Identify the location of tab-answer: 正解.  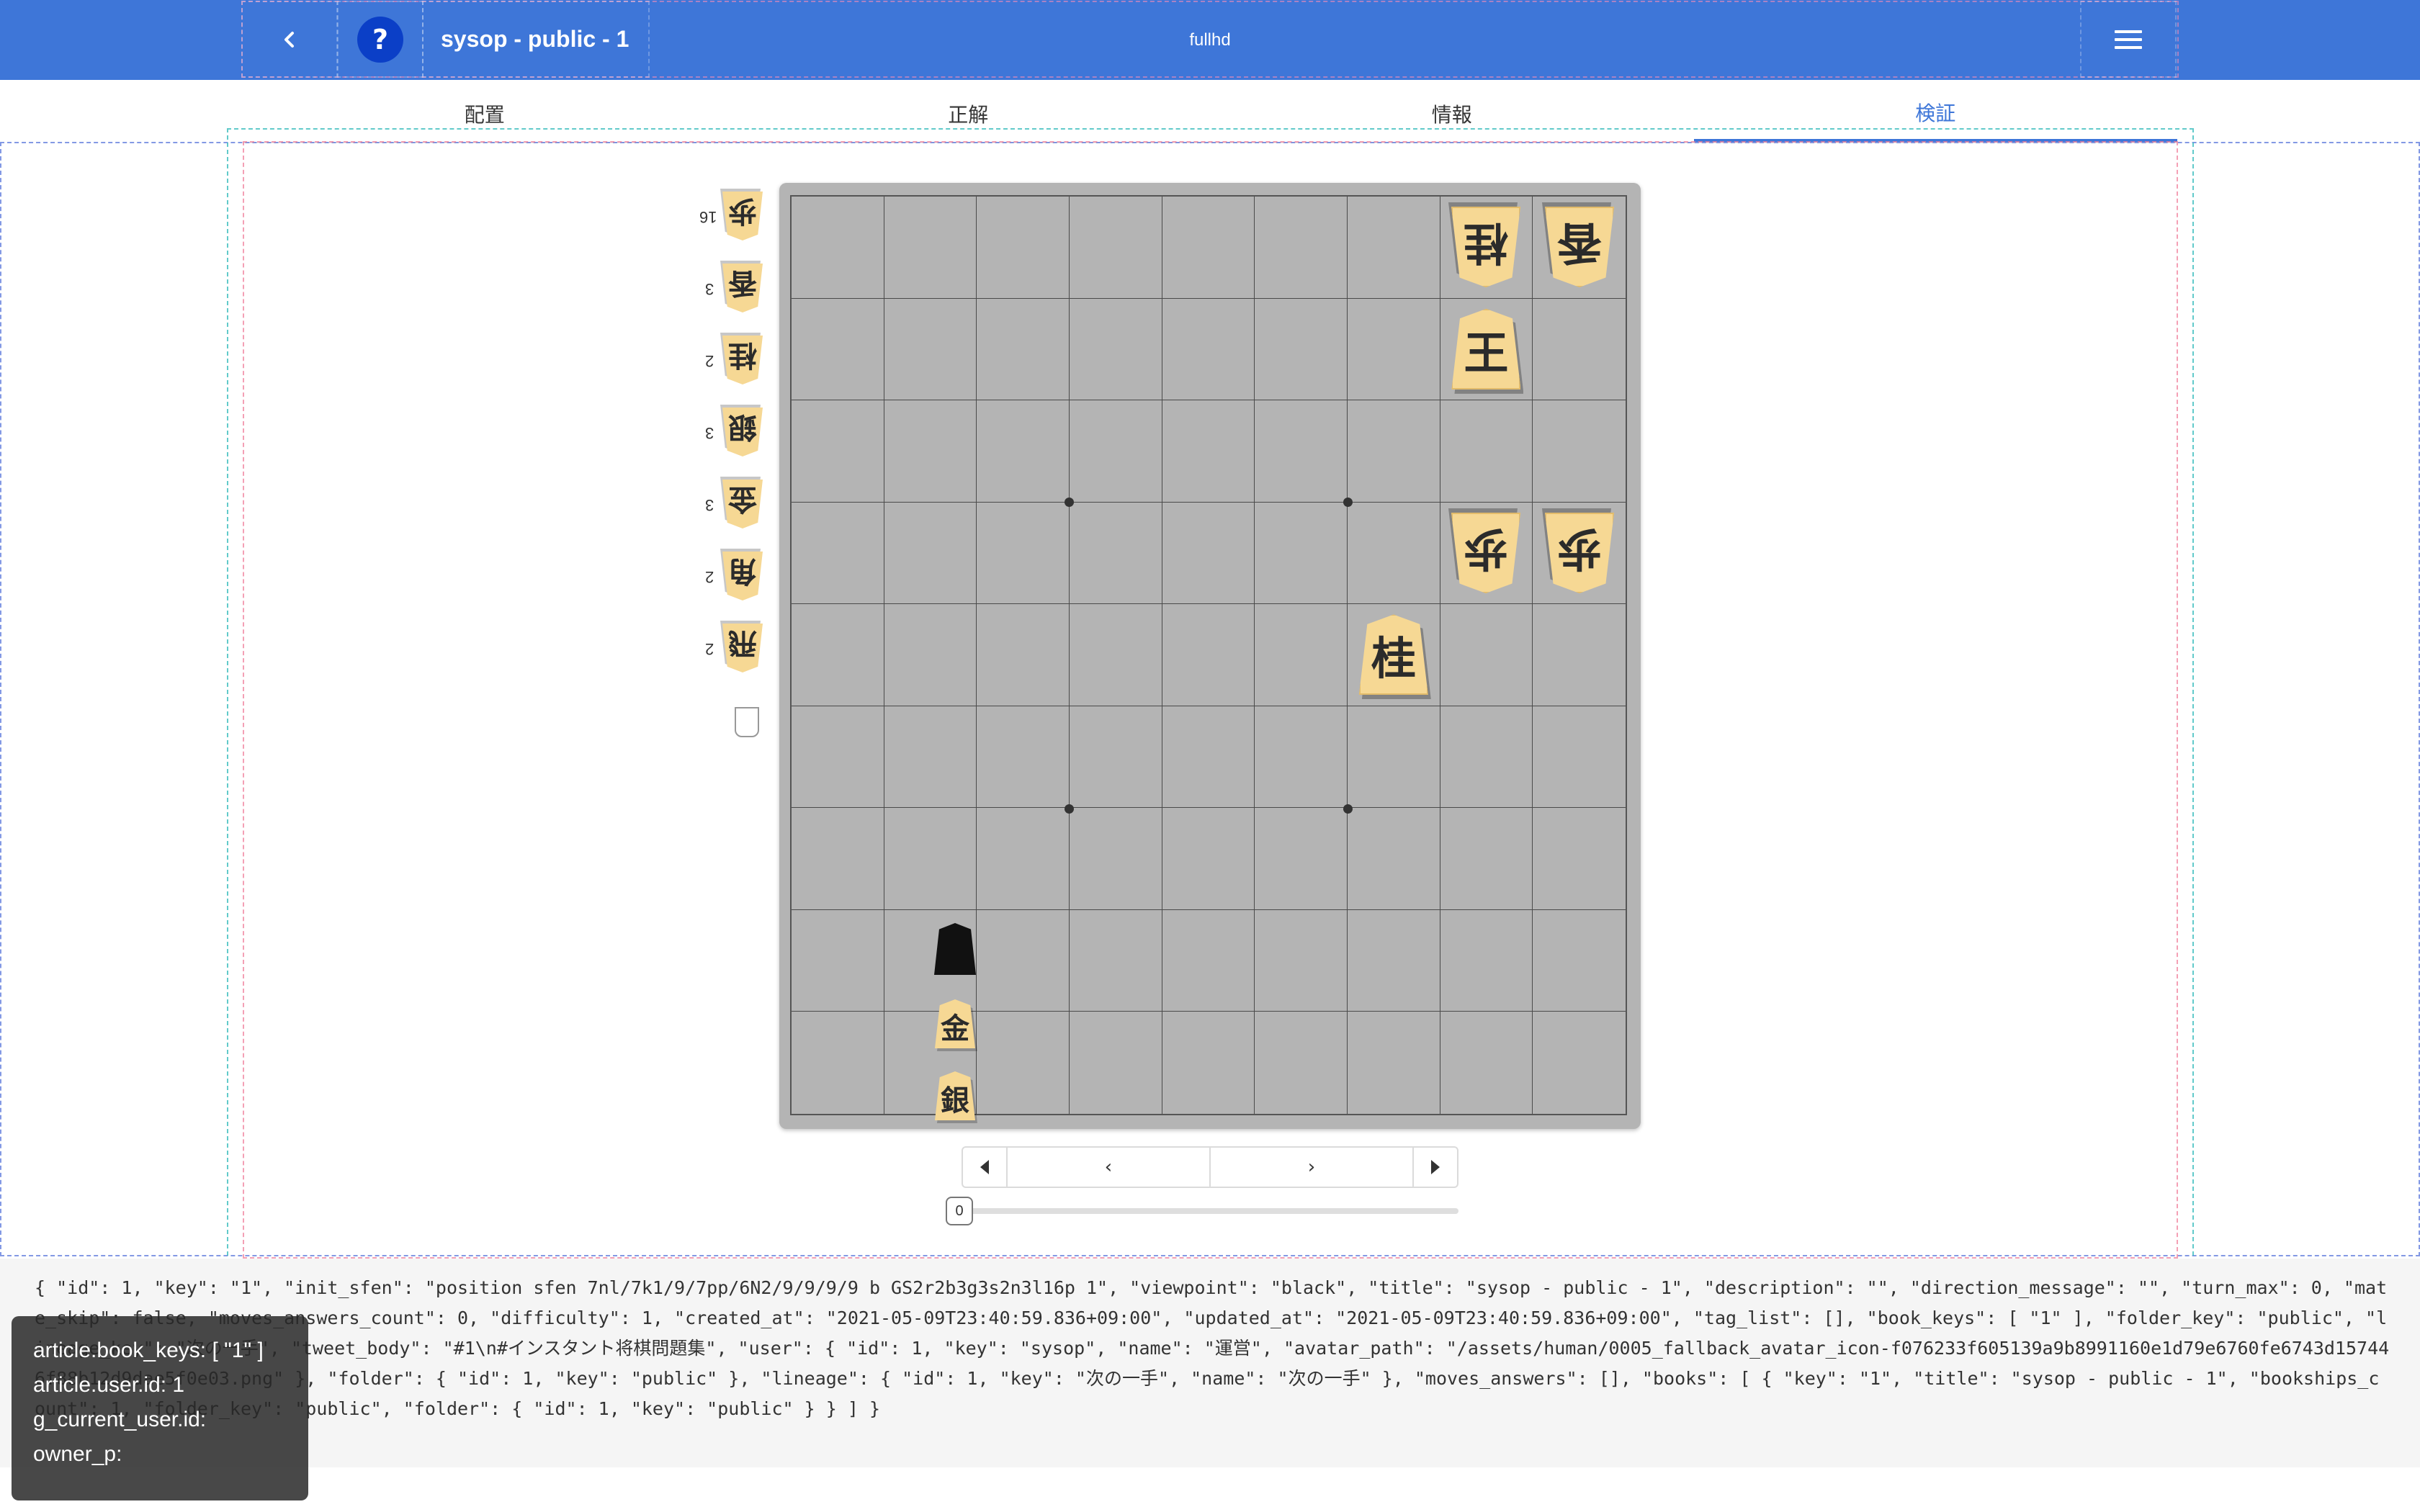
(969, 111).